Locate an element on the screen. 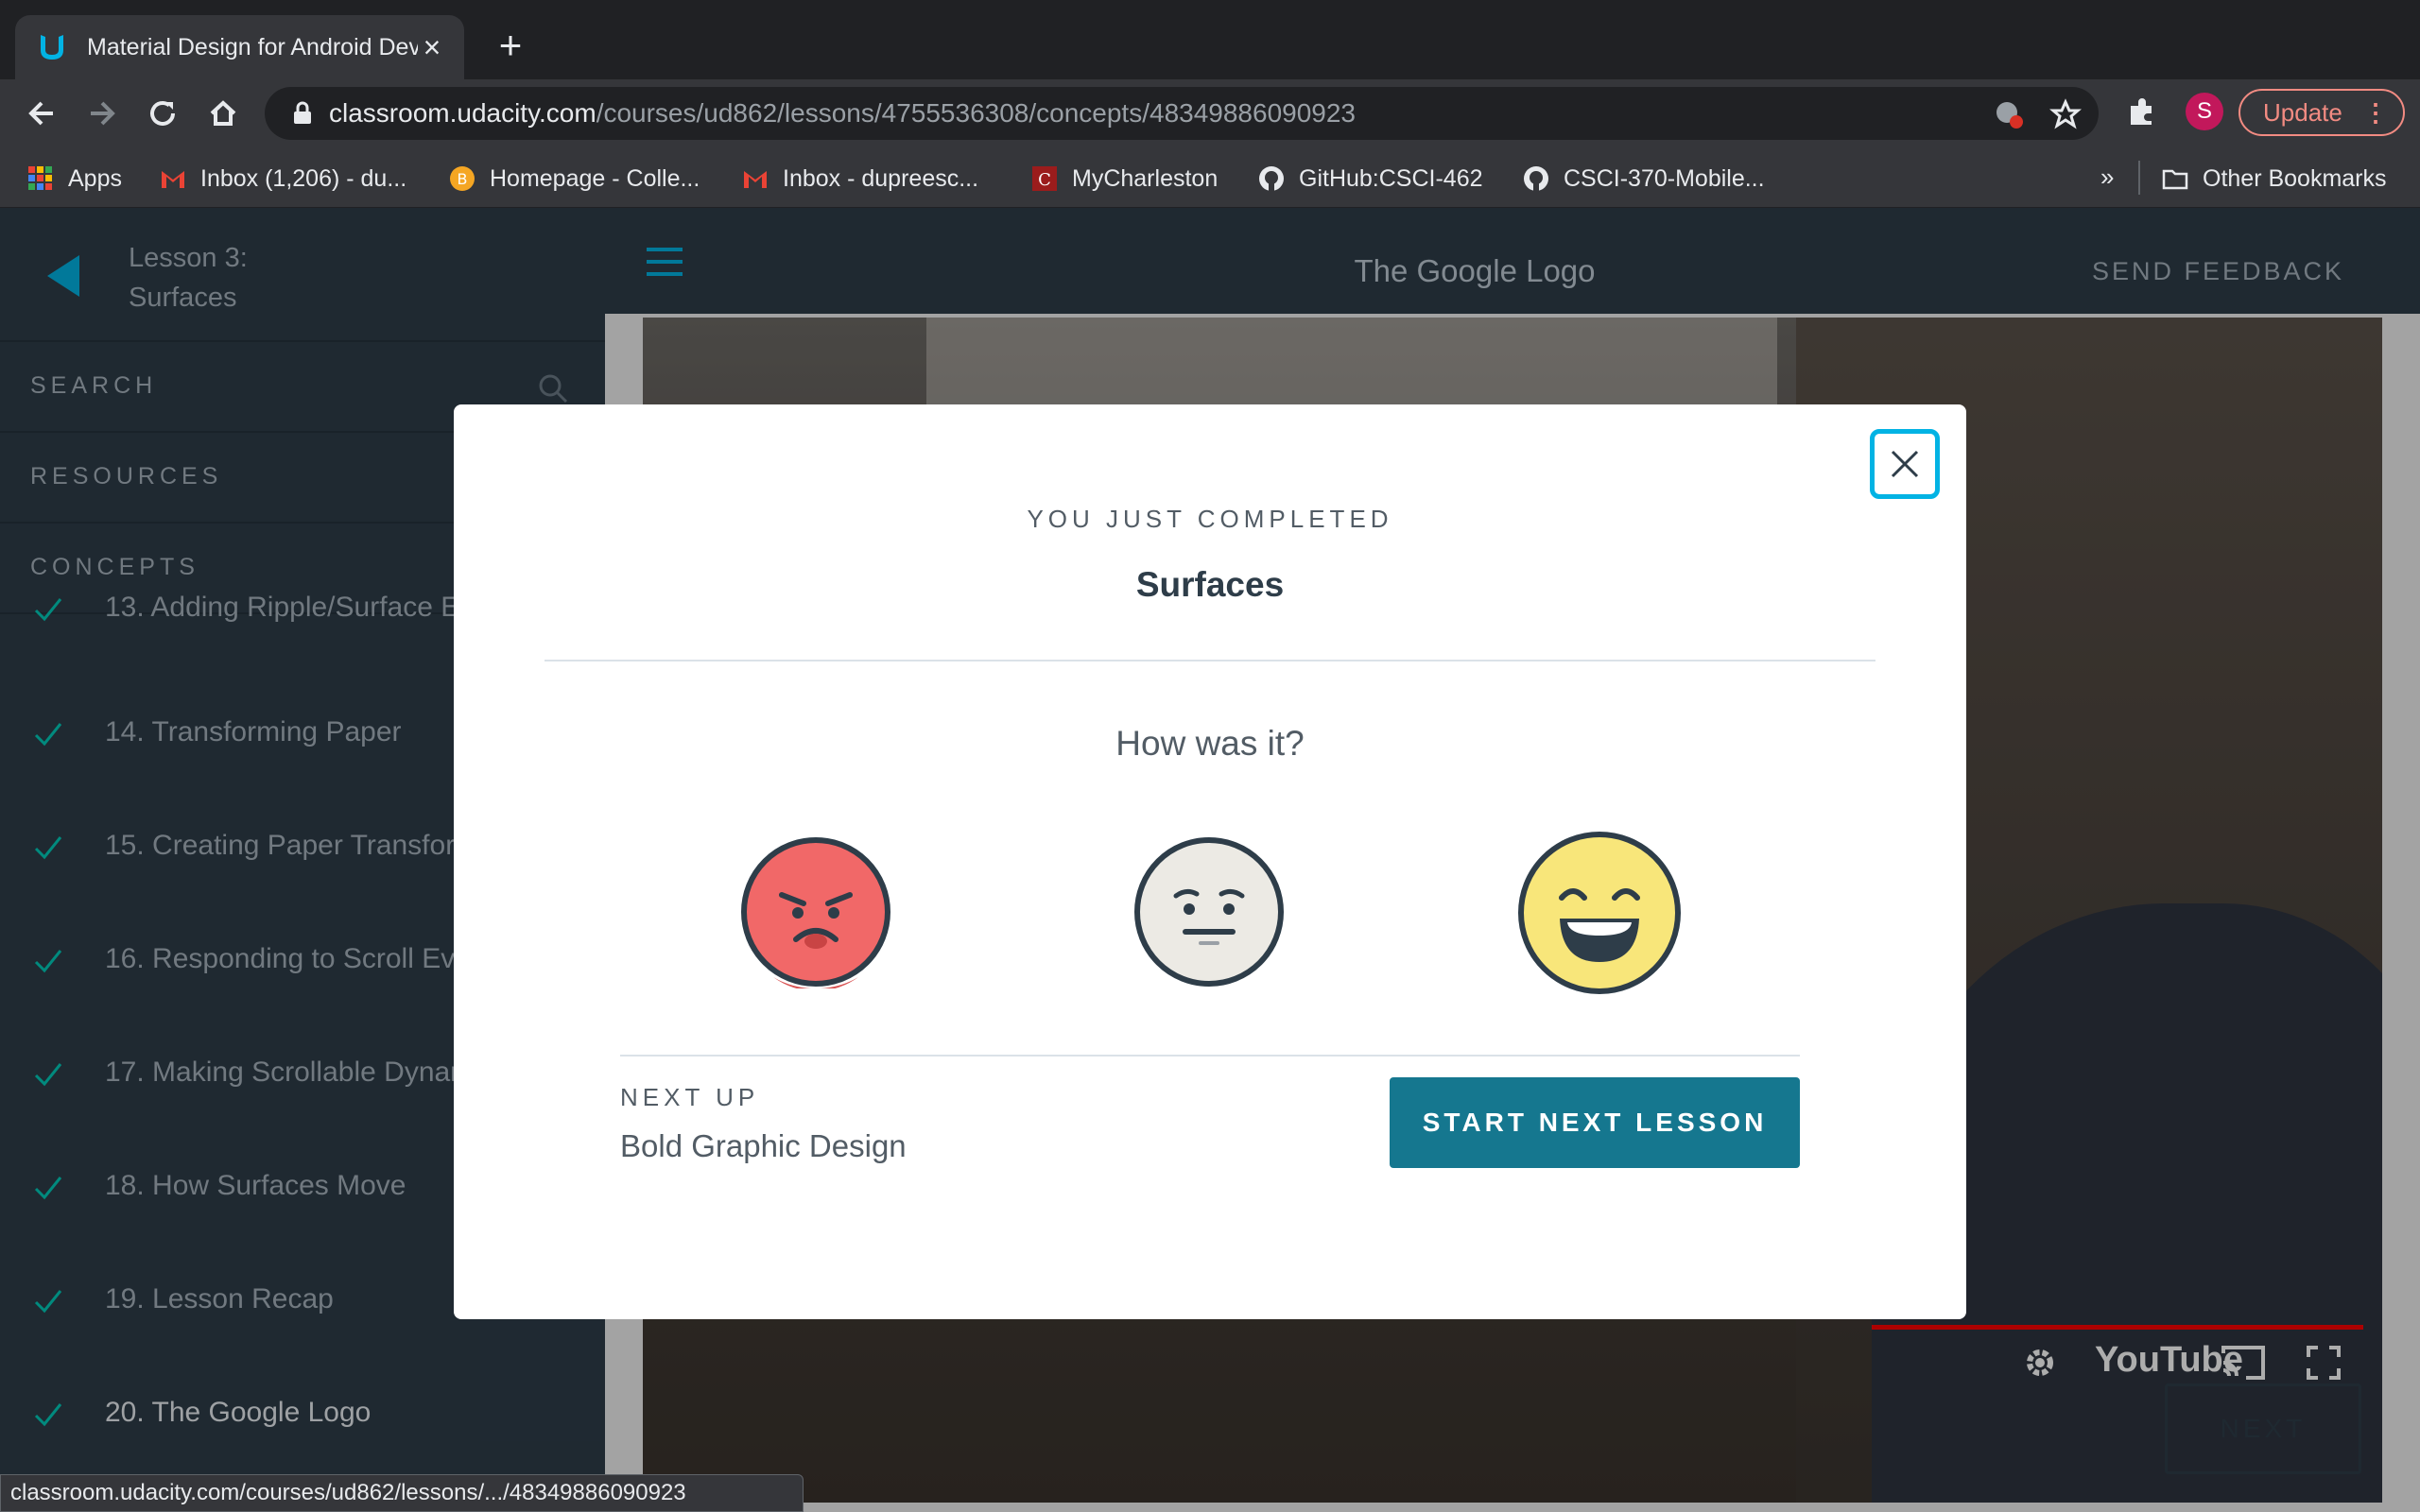  bookmark-github-462: GitHub:CSCI-462 is located at coordinates (1370, 179).